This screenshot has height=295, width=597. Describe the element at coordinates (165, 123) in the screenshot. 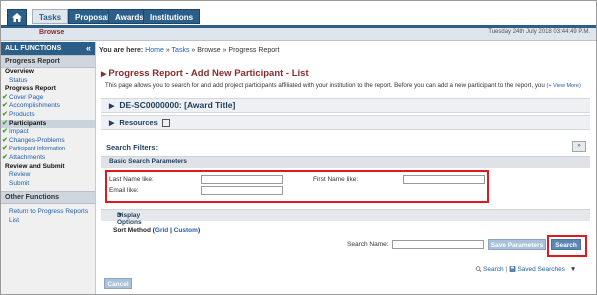

I see `external-link-icon` at that location.